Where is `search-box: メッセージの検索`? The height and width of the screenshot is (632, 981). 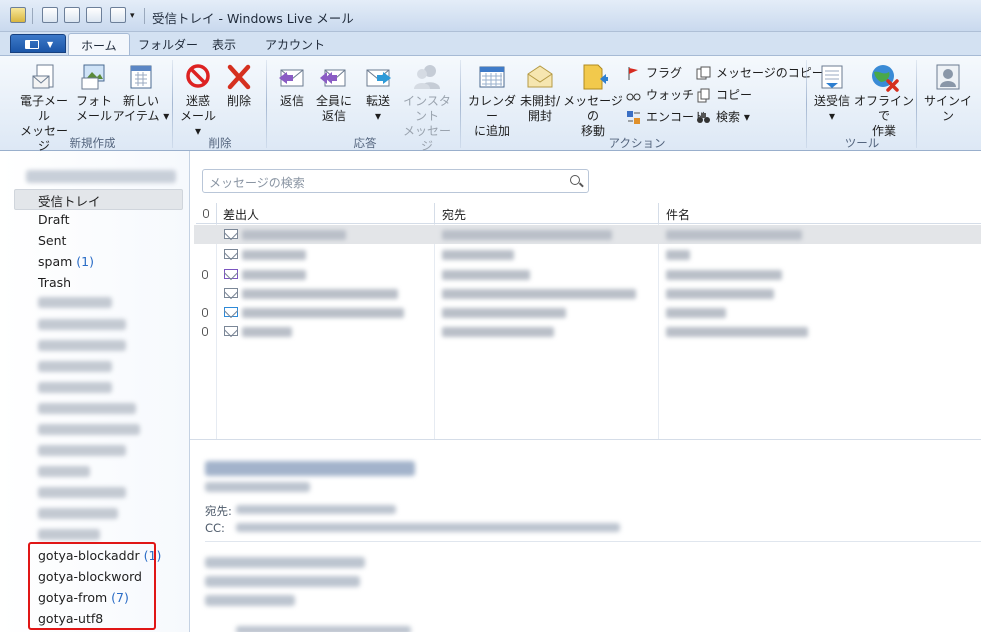 search-box: メッセージの検索 is located at coordinates (395, 181).